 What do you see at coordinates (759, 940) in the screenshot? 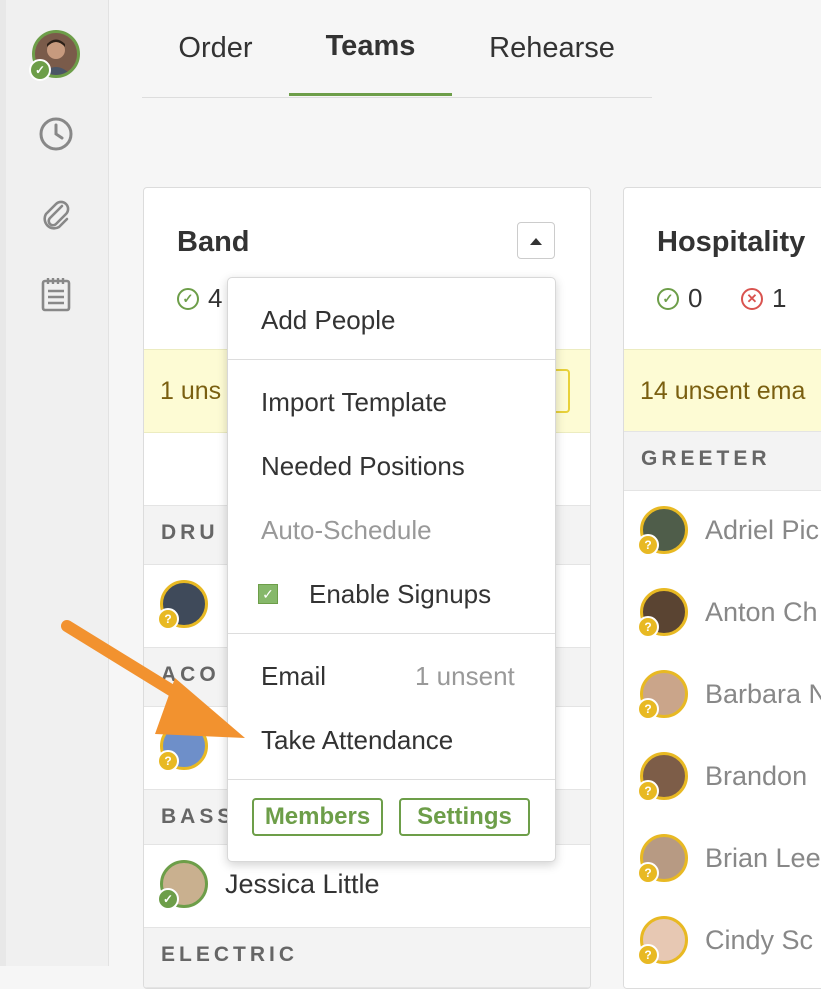
I see `member-name: Cindy Sc` at bounding box center [759, 940].